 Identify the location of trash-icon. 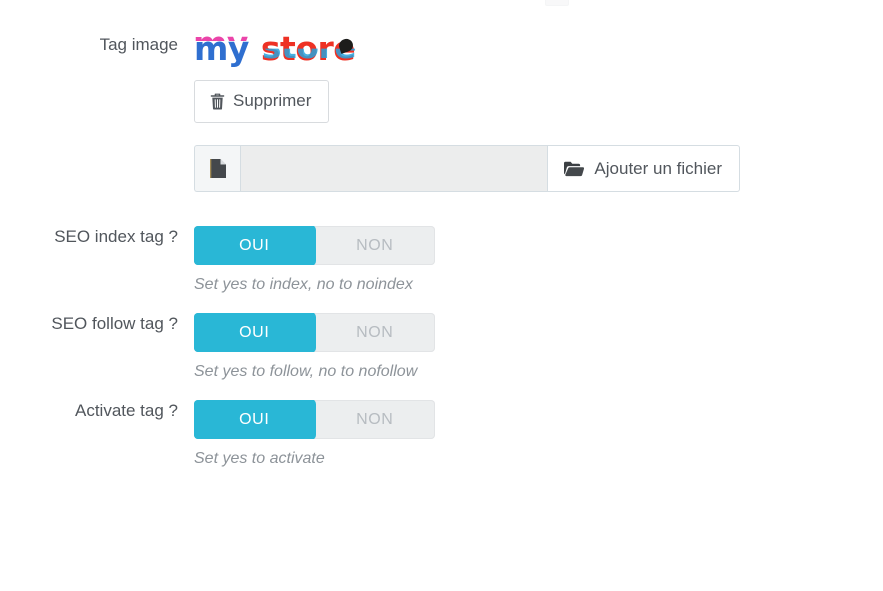
(217, 101).